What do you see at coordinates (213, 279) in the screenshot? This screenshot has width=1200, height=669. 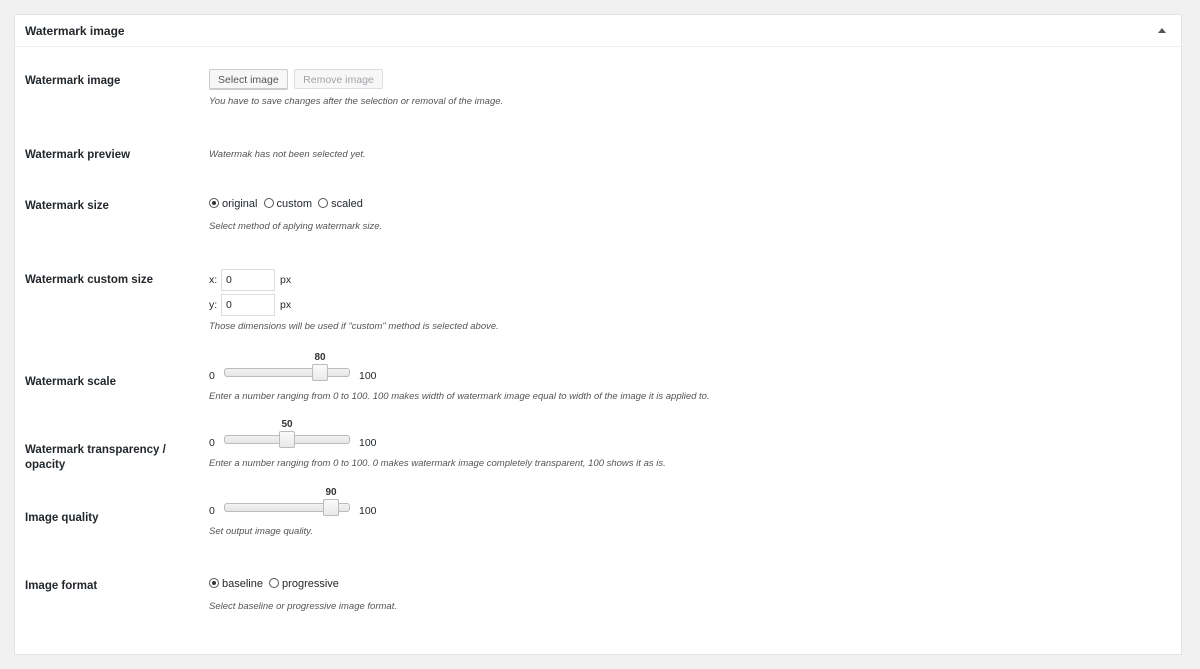 I see `custom-size-x-prefix: x:` at bounding box center [213, 279].